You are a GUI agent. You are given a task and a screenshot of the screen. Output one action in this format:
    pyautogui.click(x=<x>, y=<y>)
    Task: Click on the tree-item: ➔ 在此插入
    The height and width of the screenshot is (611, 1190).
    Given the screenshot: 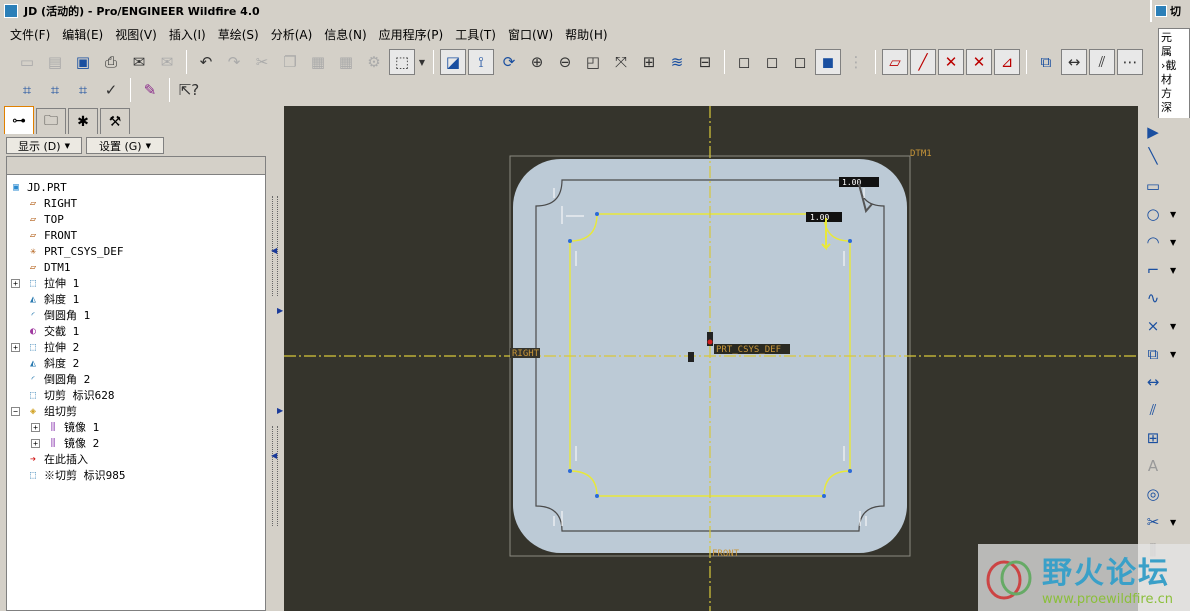 What is the action you would take?
    pyautogui.click(x=57, y=459)
    